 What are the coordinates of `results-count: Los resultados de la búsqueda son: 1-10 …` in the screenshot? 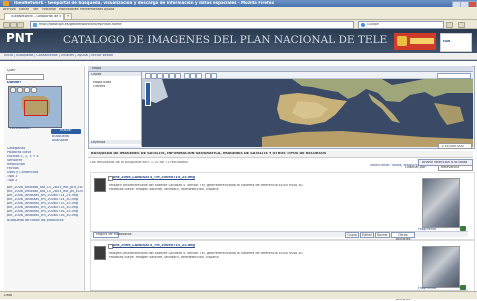 It's located at (139, 162).